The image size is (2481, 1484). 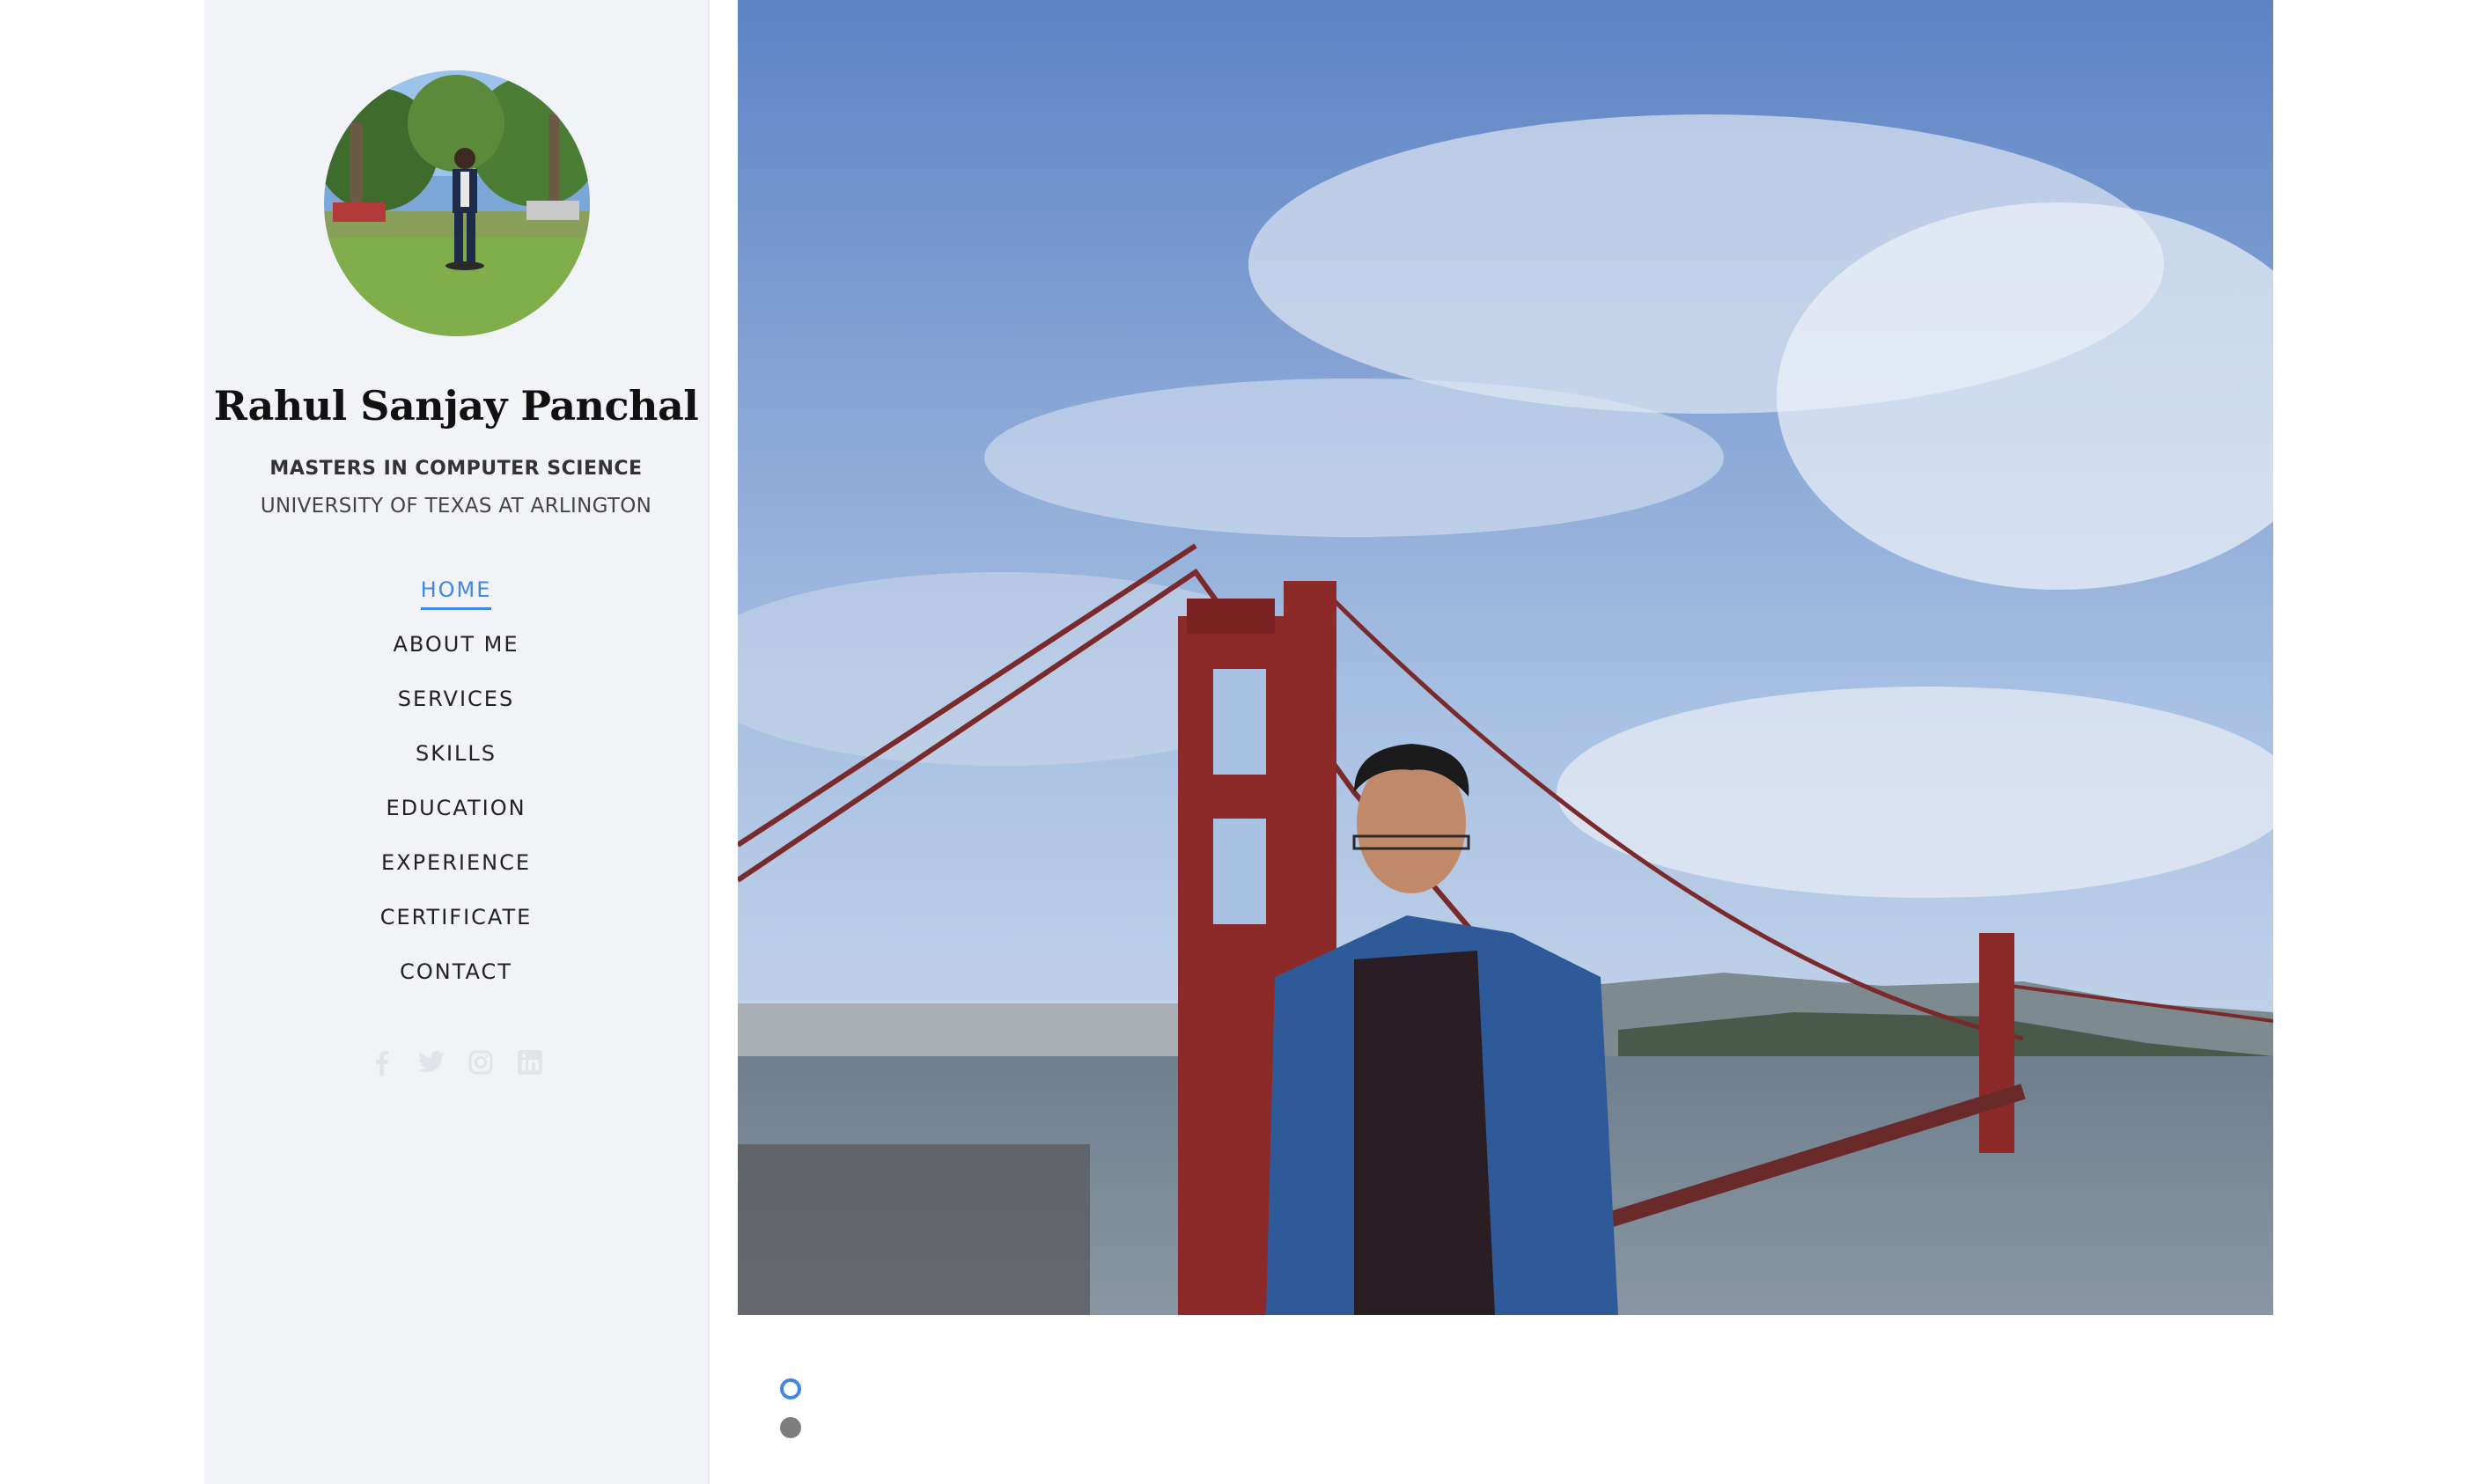 I want to click on instagram-icon, so click(x=481, y=1062).